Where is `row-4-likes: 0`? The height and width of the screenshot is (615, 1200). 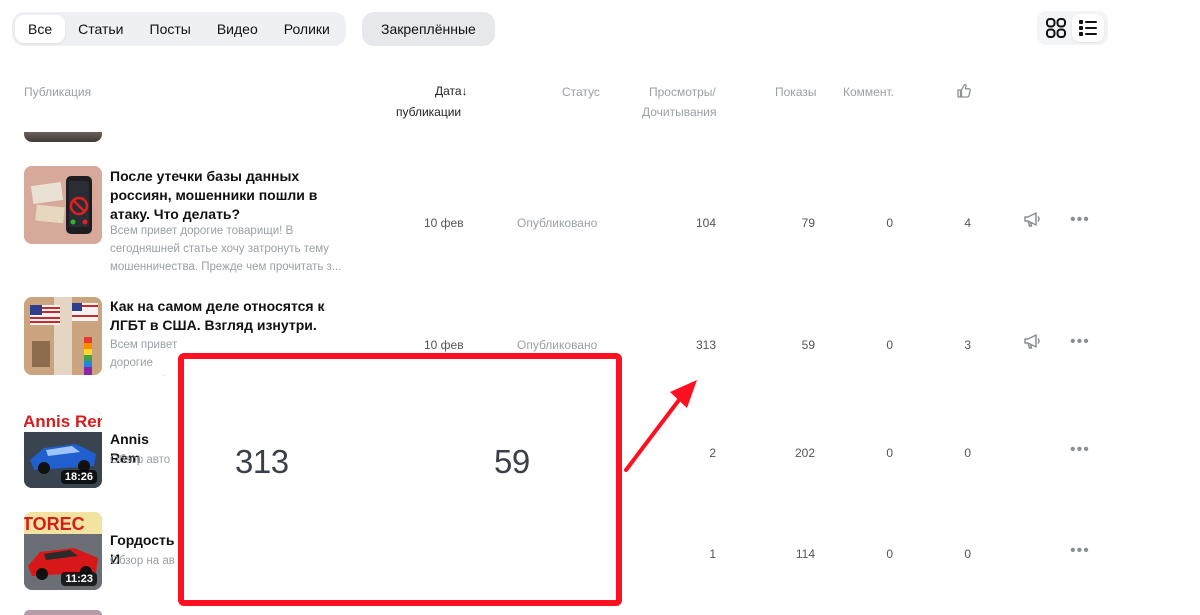
row-4-likes: 0 is located at coordinates (967, 554).